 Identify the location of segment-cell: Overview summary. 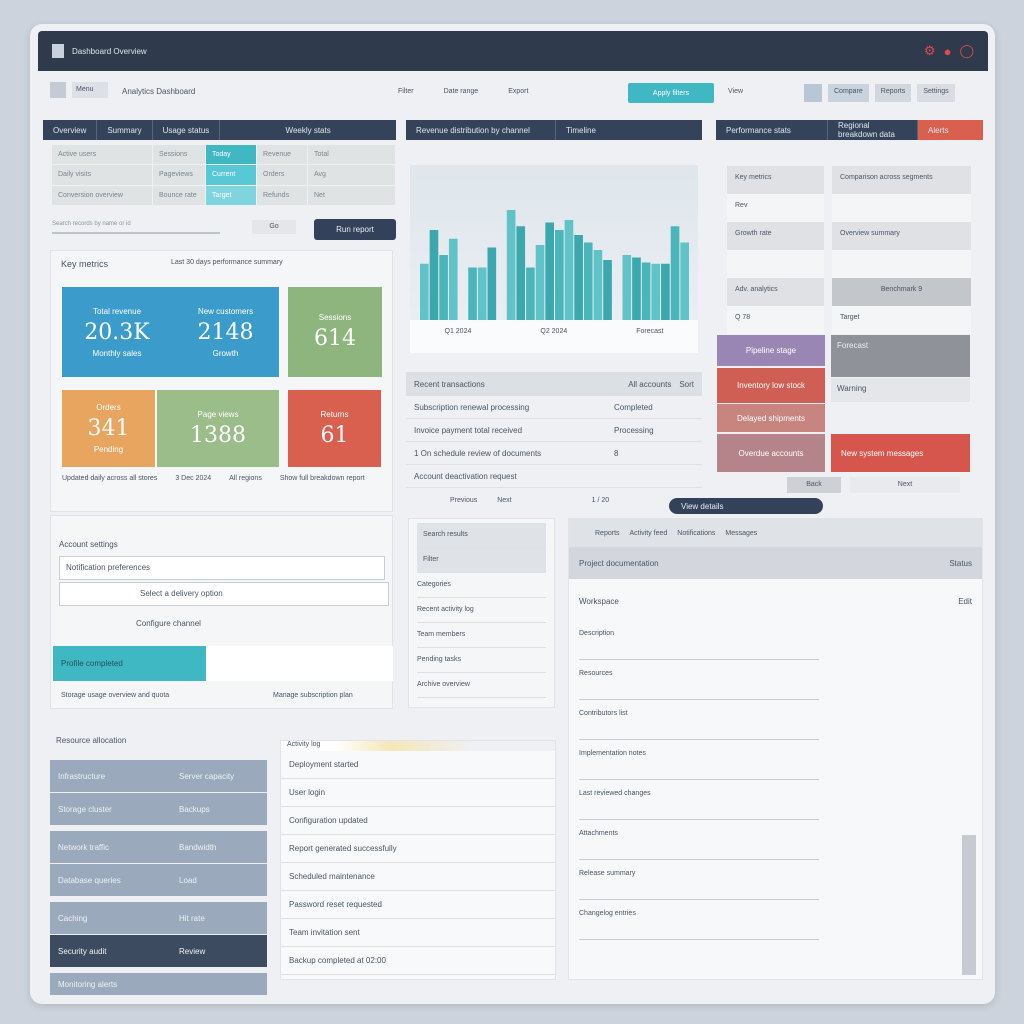
(901, 236).